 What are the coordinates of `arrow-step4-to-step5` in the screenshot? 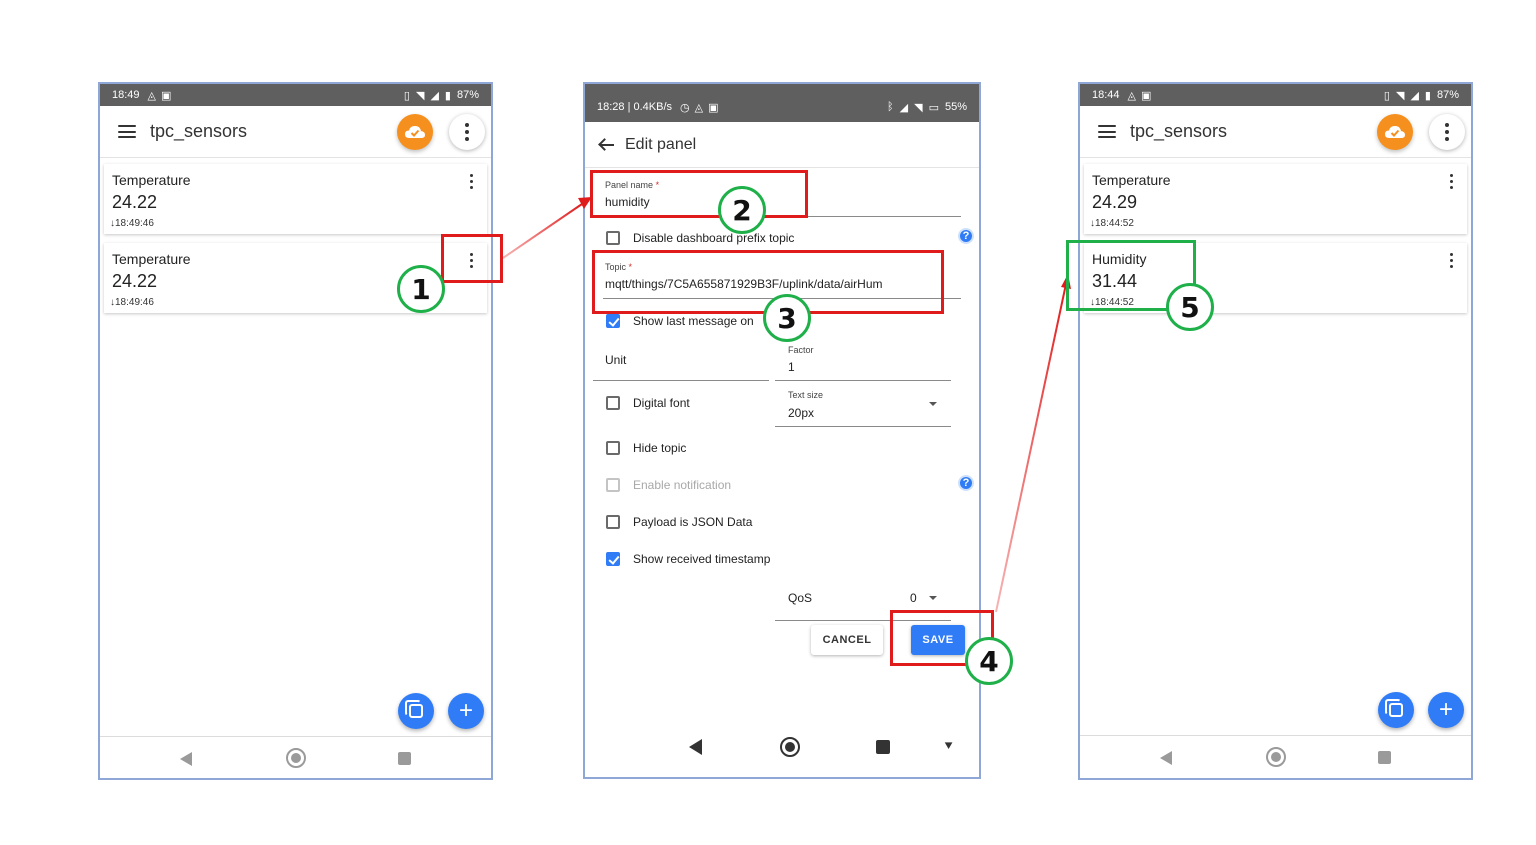 It's located at (1031, 448).